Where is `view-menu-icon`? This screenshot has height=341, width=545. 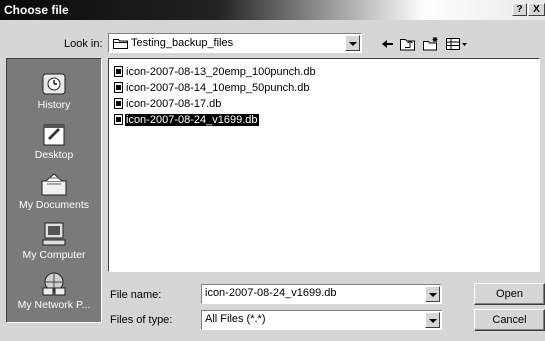
view-menu-icon is located at coordinates (457, 44).